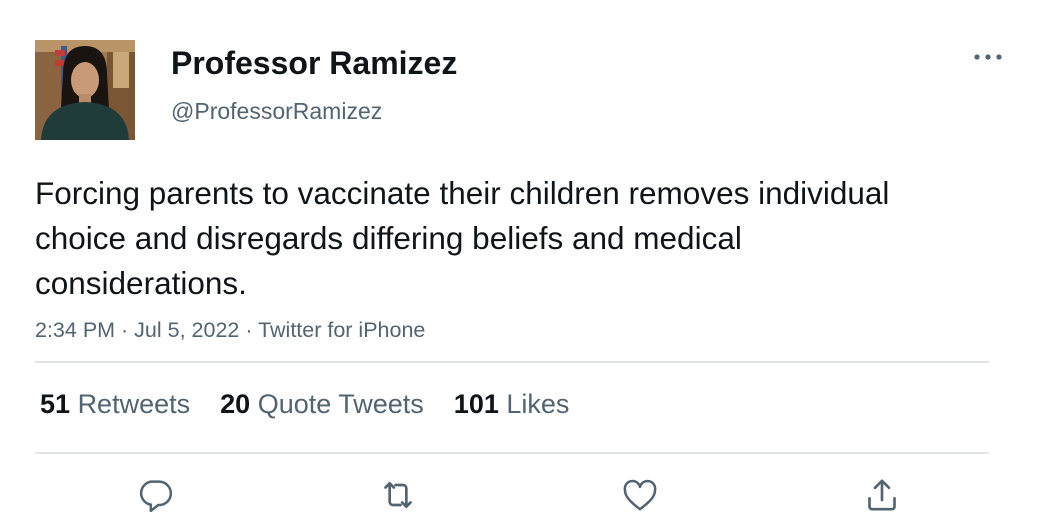 This screenshot has height=525, width=1050. I want to click on author-handle: @ProfessorRamizez, so click(314, 111).